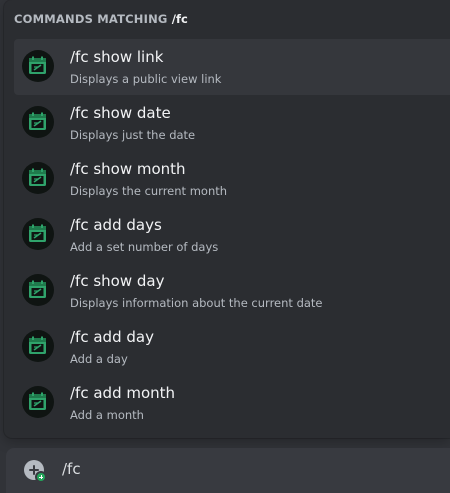 This screenshot has width=450, height=493. Describe the element at coordinates (232, 403) in the screenshot. I see `command-item: /fc add month Add a month` at that location.